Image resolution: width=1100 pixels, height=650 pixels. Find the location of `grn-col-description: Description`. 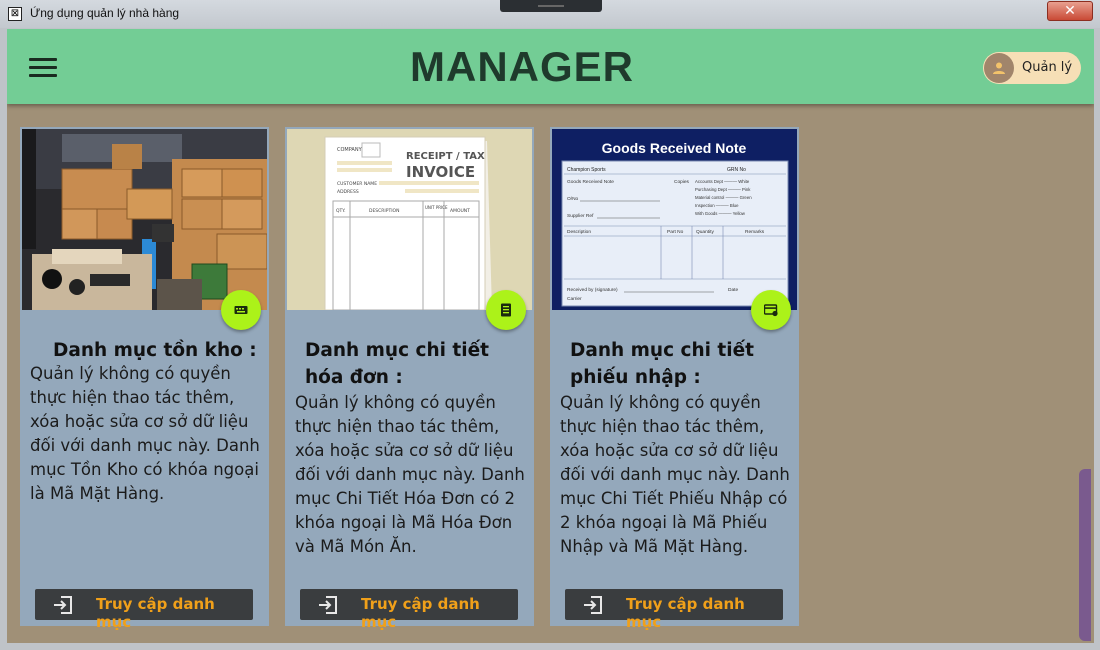

grn-col-description: Description is located at coordinates (579, 232).